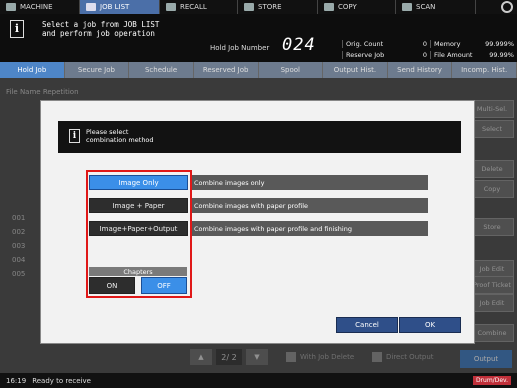 The height and width of the screenshot is (388, 517). Describe the element at coordinates (193, 7) in the screenshot. I see `nav-tab-label: RECALL` at that location.